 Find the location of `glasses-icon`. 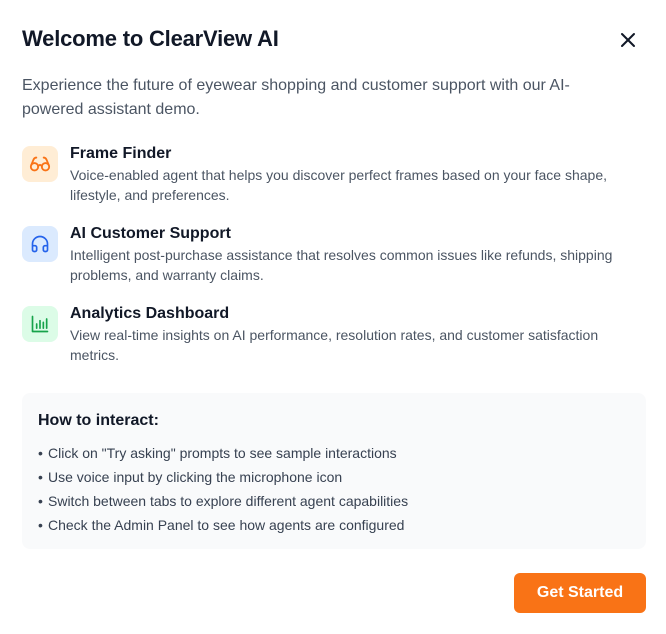

glasses-icon is located at coordinates (40, 164).